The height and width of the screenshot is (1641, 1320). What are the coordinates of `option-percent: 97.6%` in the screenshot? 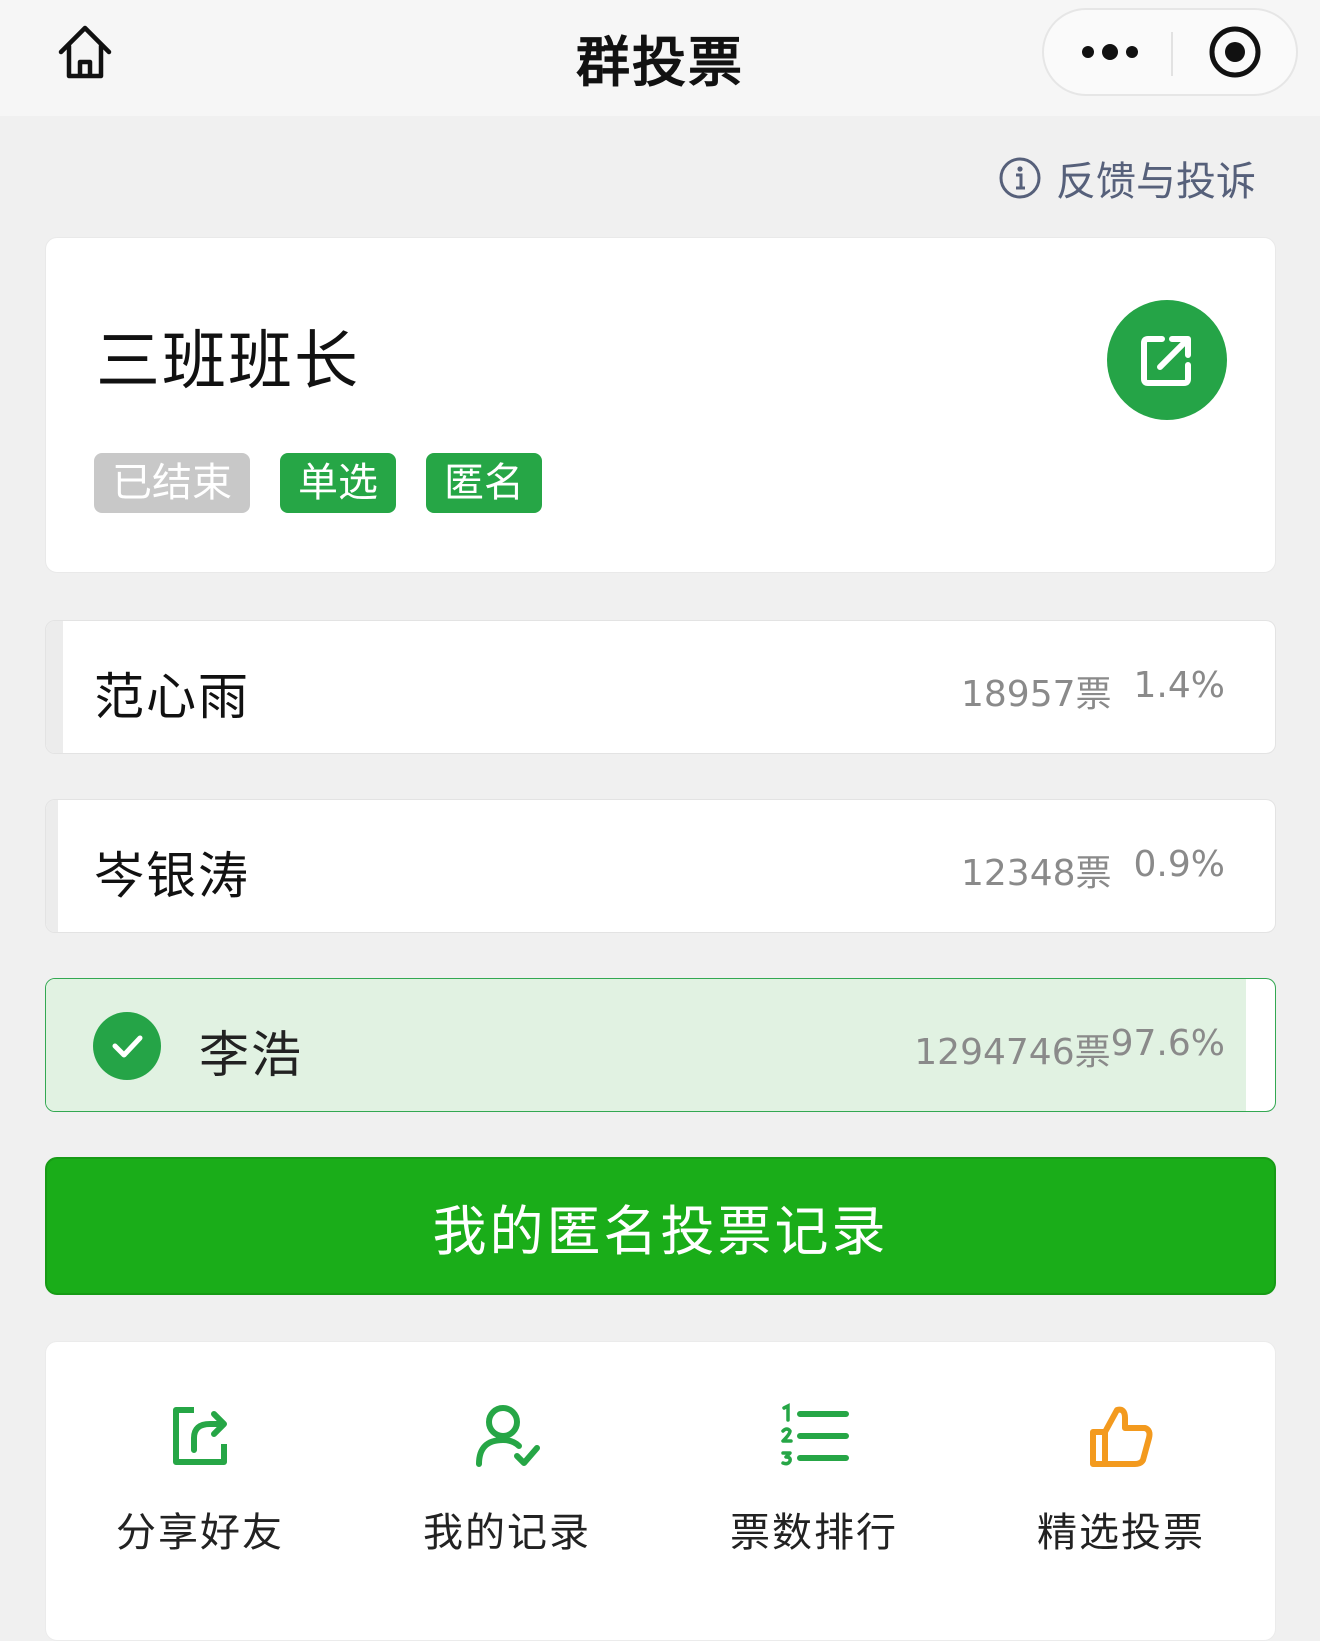 It's located at (1167, 1043).